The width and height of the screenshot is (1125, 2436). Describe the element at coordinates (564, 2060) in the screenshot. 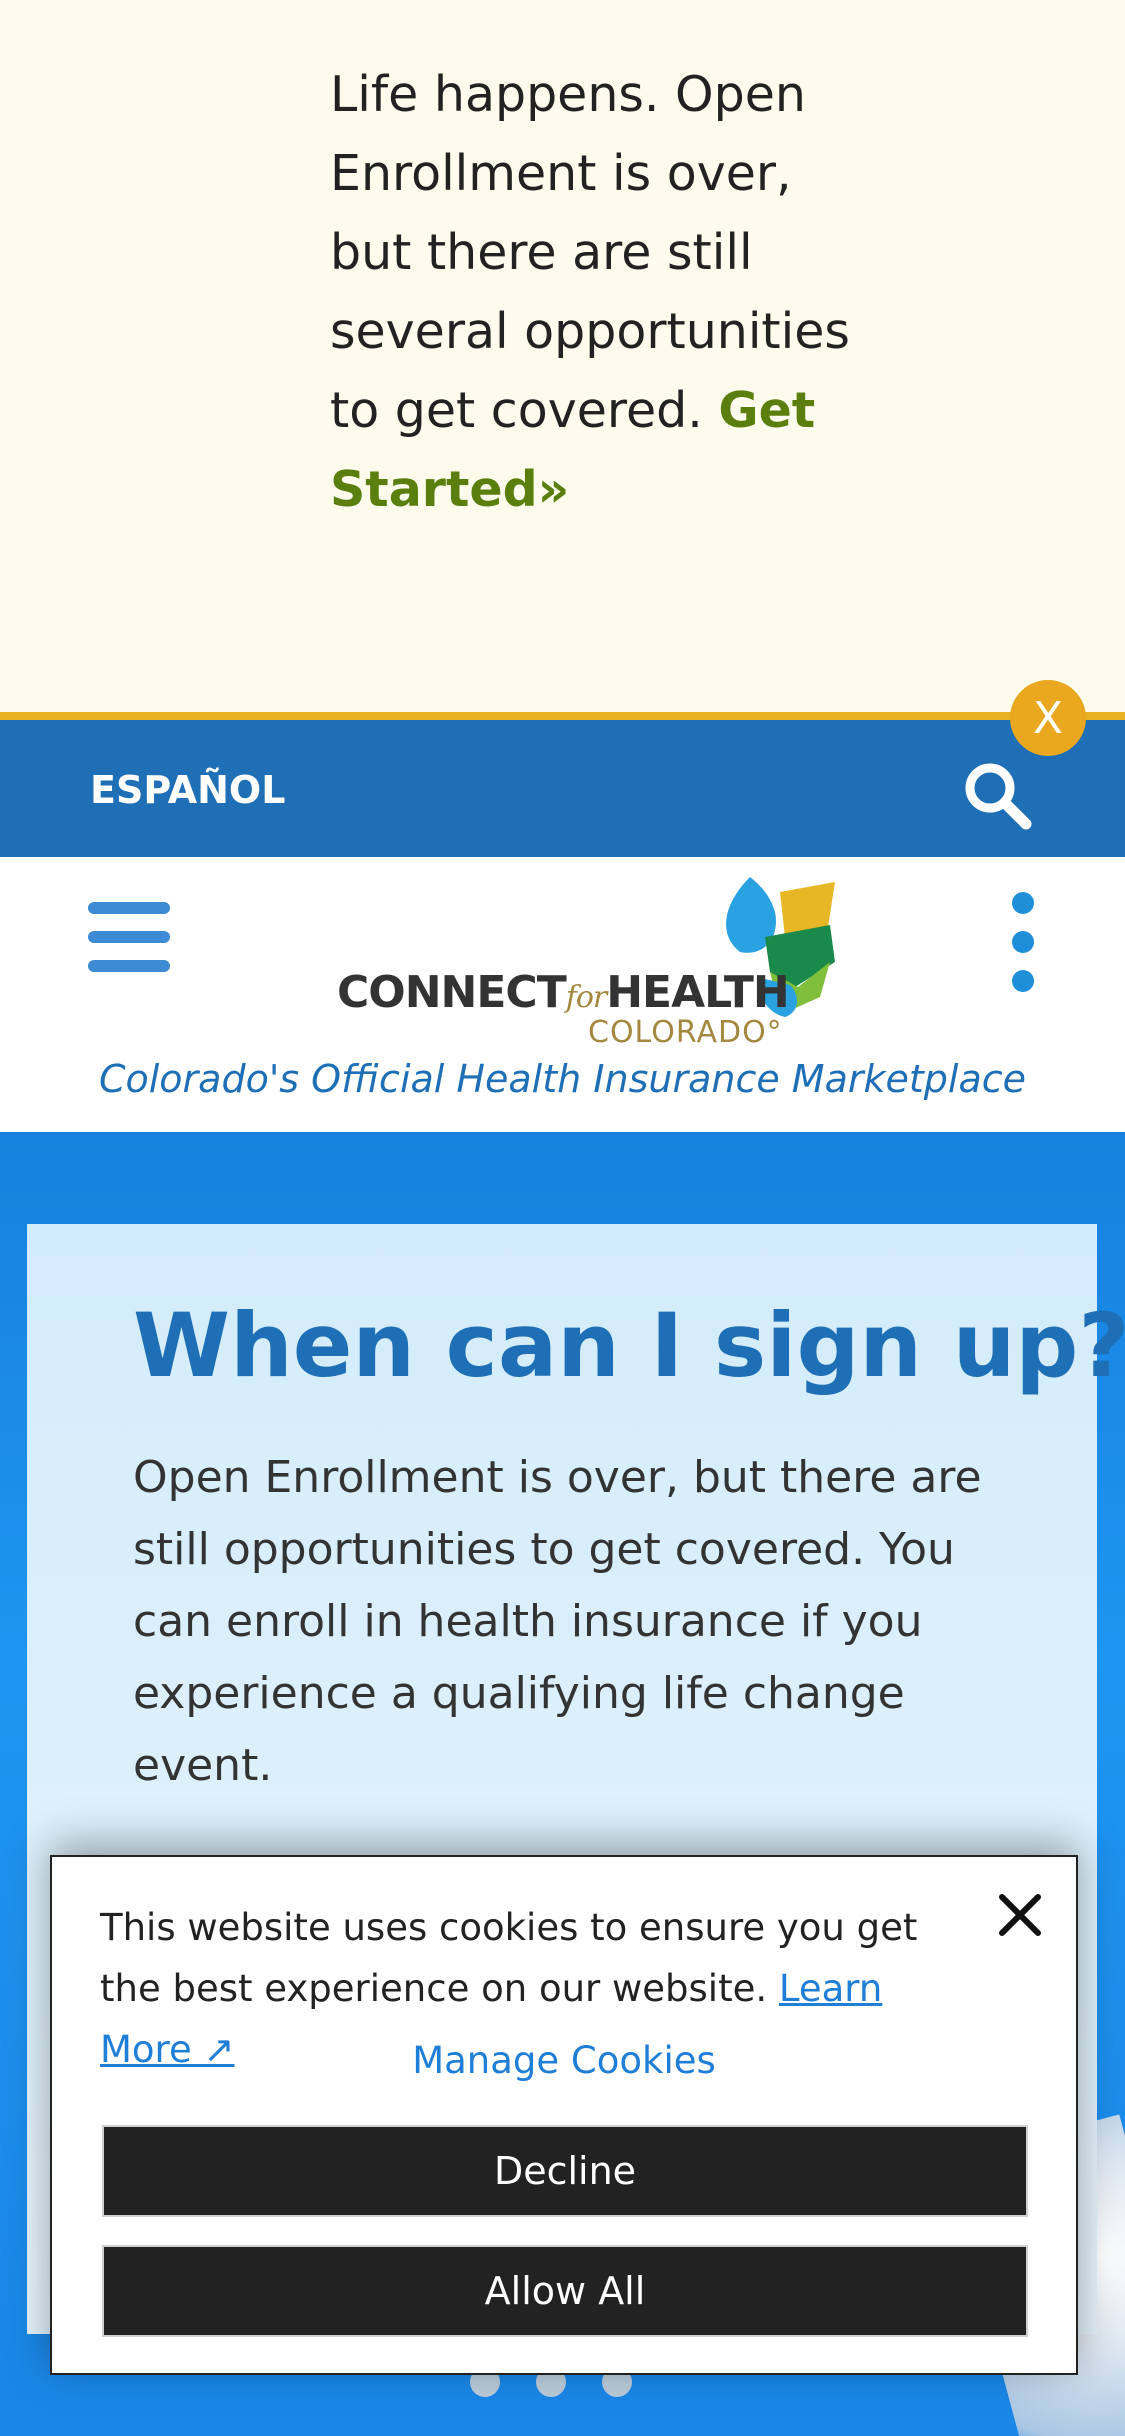

I see `manage-cookies-link: Manage Cookies` at that location.